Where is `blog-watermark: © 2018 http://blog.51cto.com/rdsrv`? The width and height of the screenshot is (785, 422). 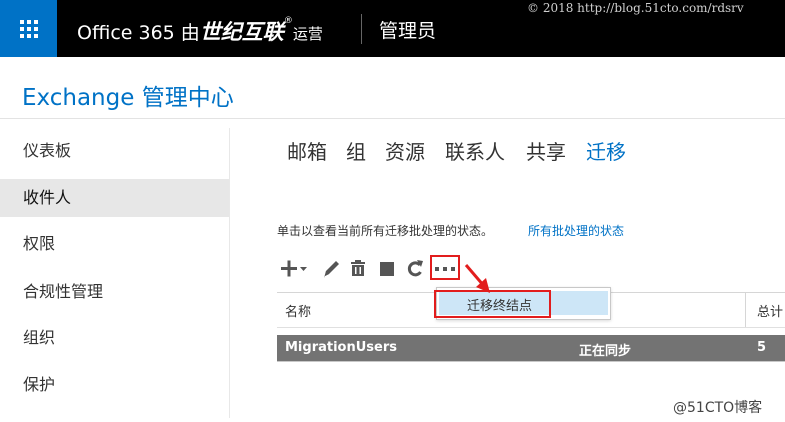 blog-watermark: © 2018 http://blog.51cto.com/rdsrv is located at coordinates (635, 8).